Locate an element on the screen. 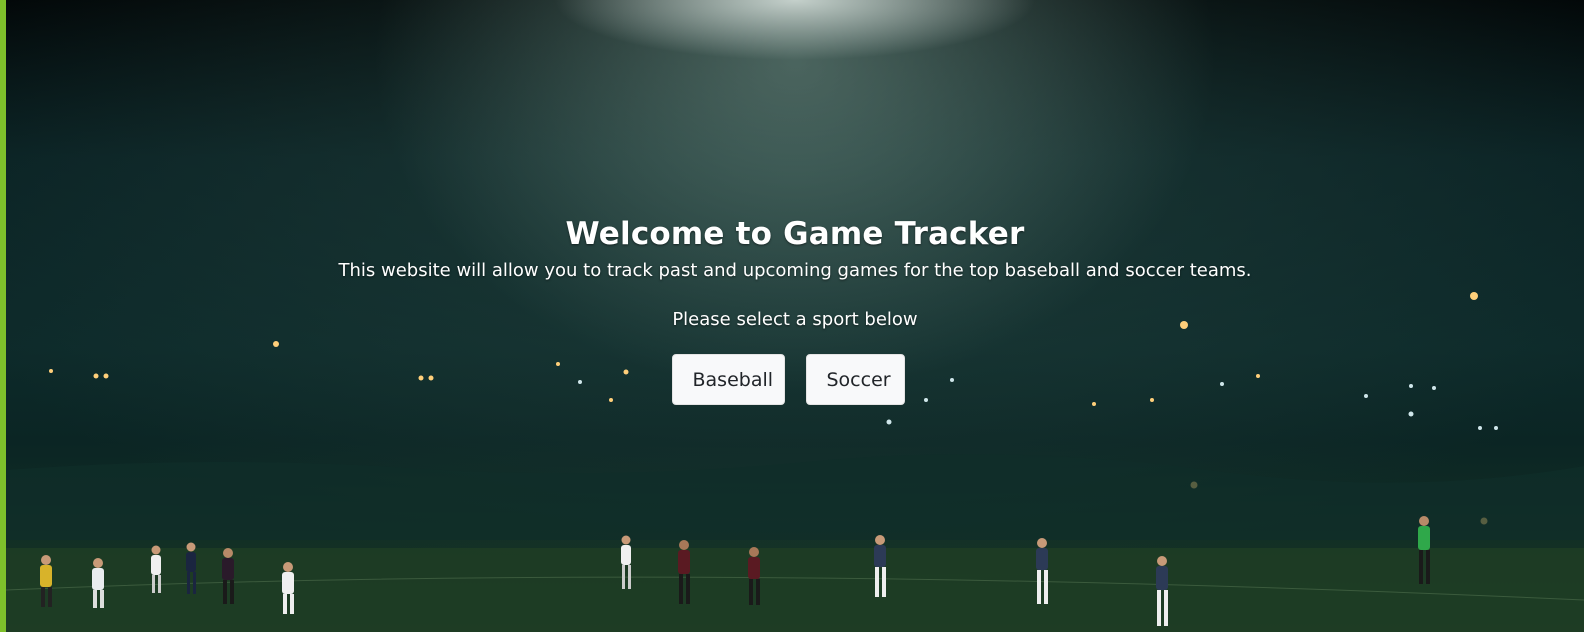 The width and height of the screenshot is (1584, 632). baseball-button: Baseball is located at coordinates (728, 379).